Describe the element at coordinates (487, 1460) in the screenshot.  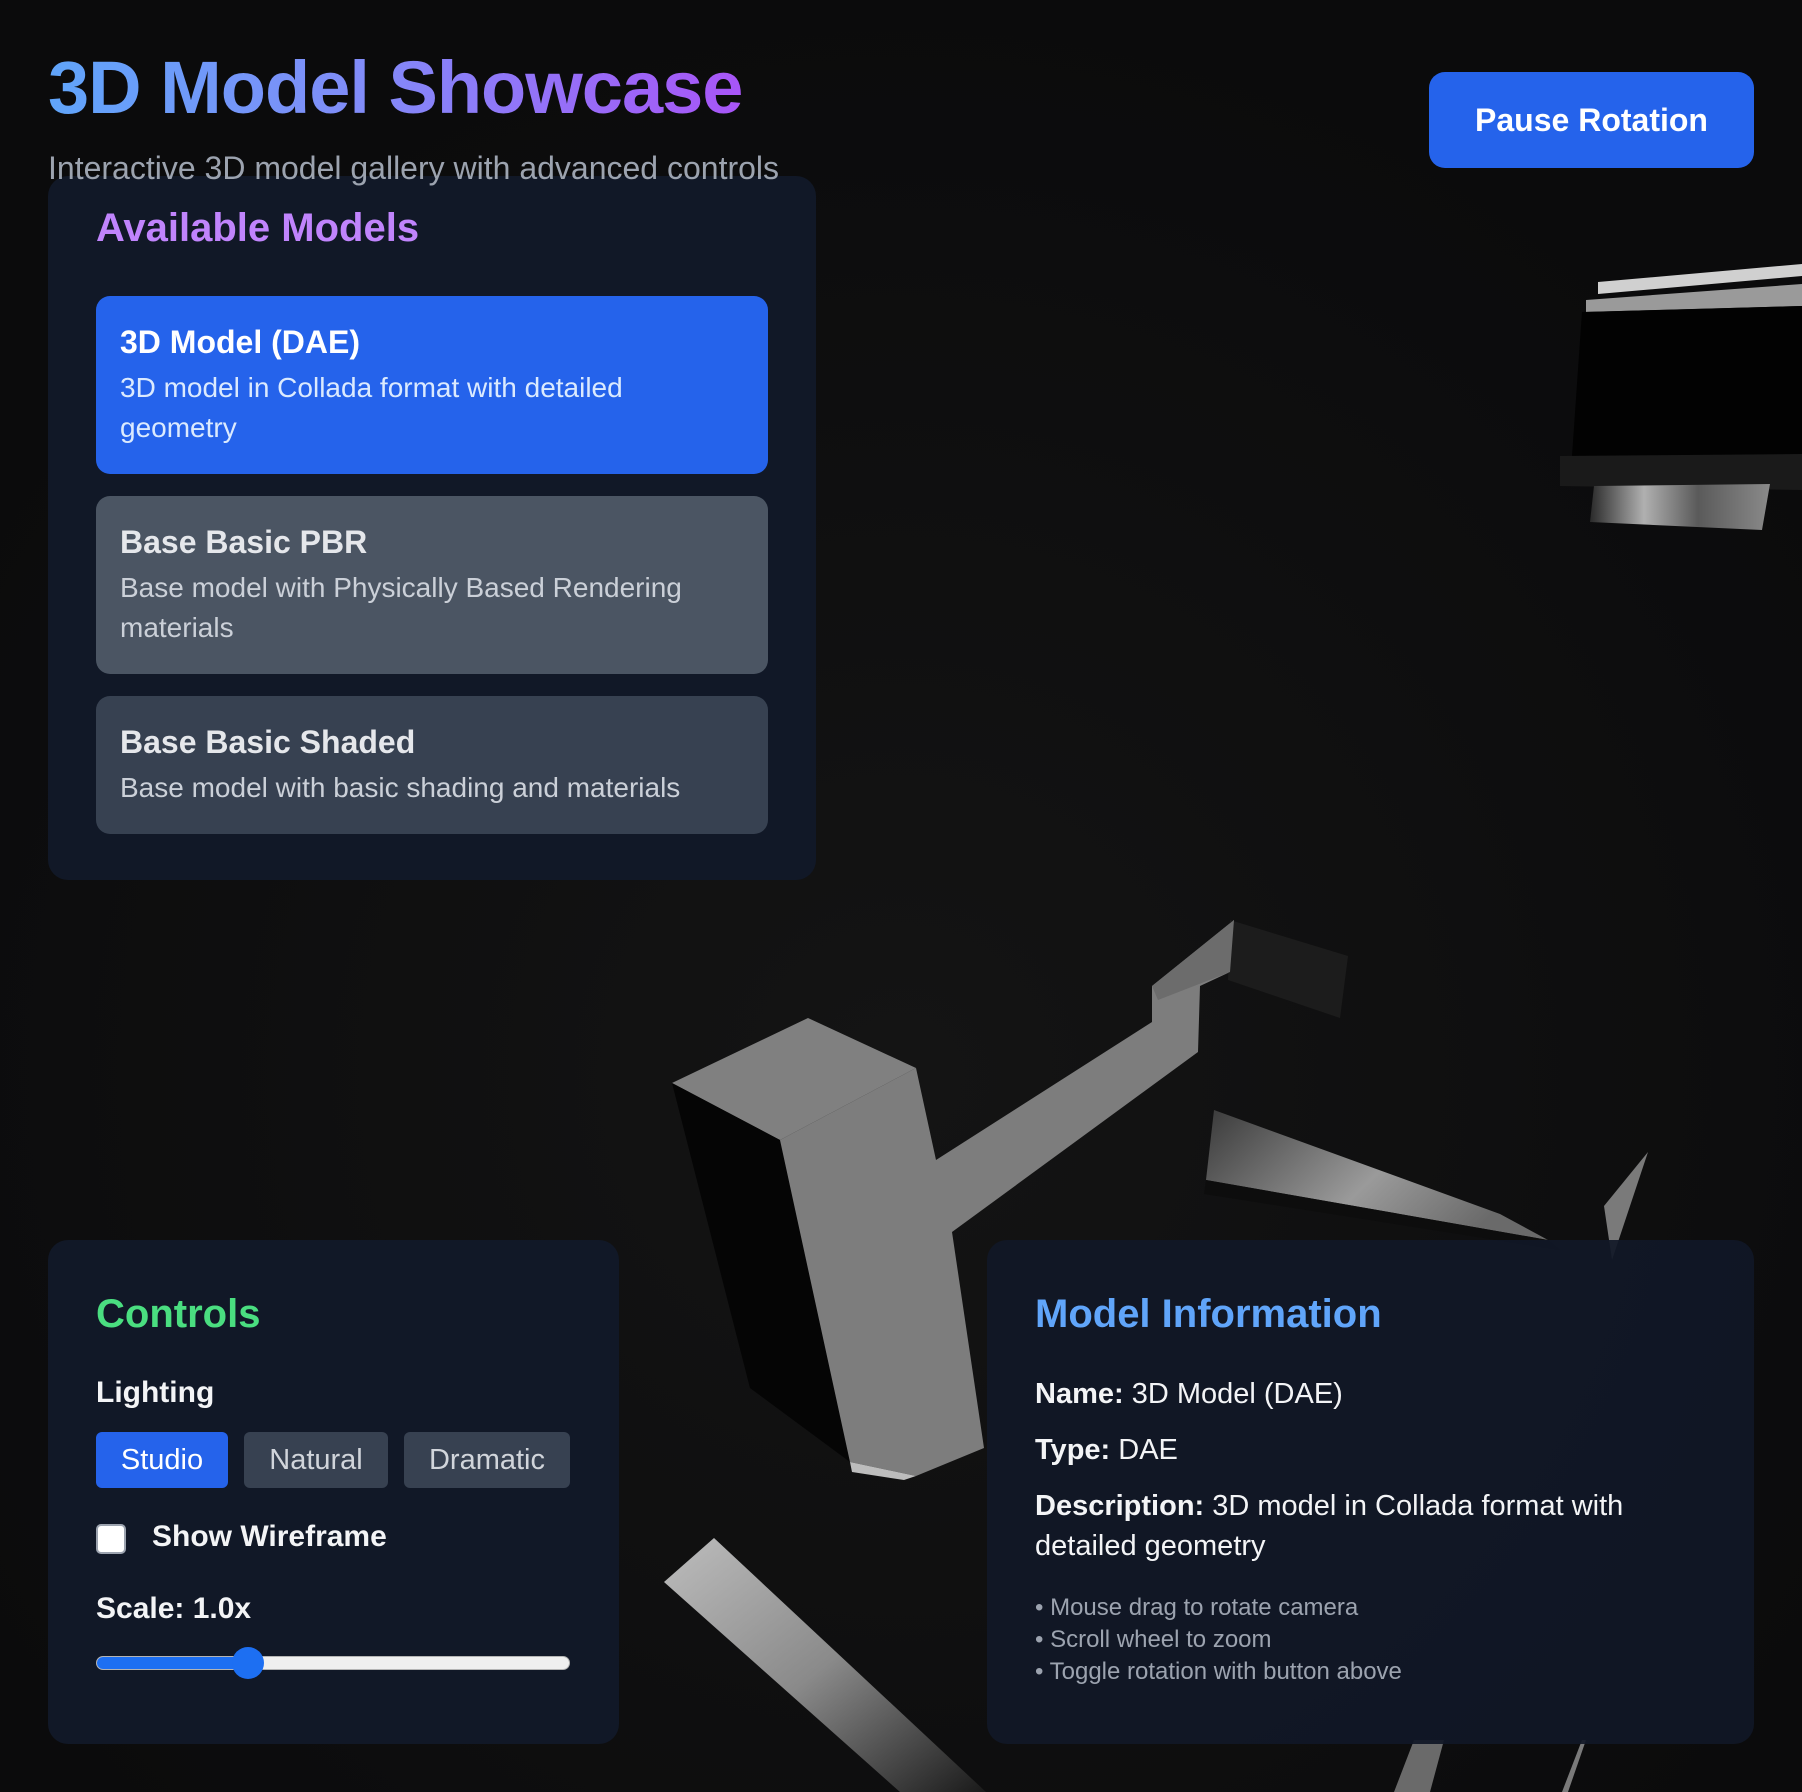
I see `lighting-dramatic-button: Dramatic` at that location.